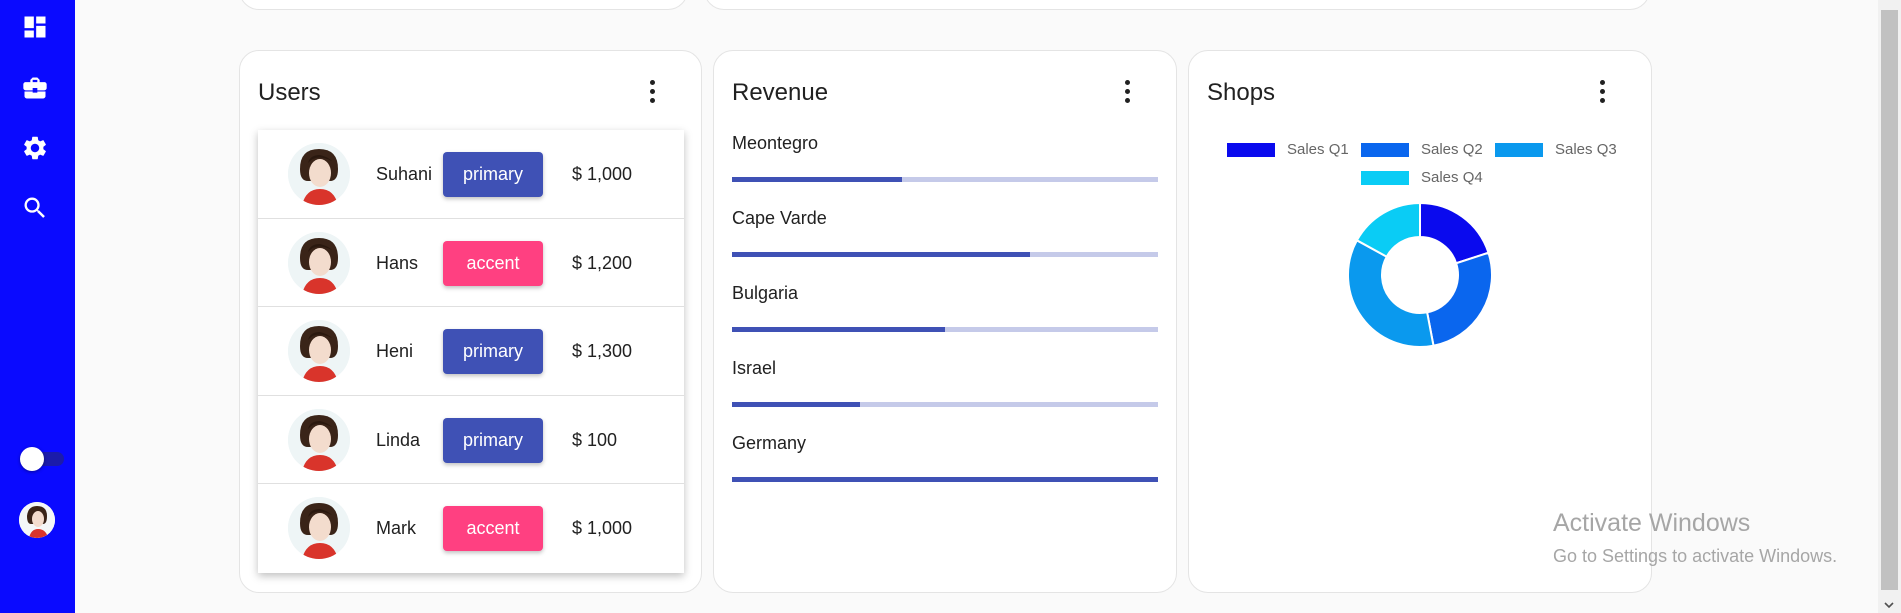 The width and height of the screenshot is (1901, 613). I want to click on user-name: Linda, so click(398, 439).